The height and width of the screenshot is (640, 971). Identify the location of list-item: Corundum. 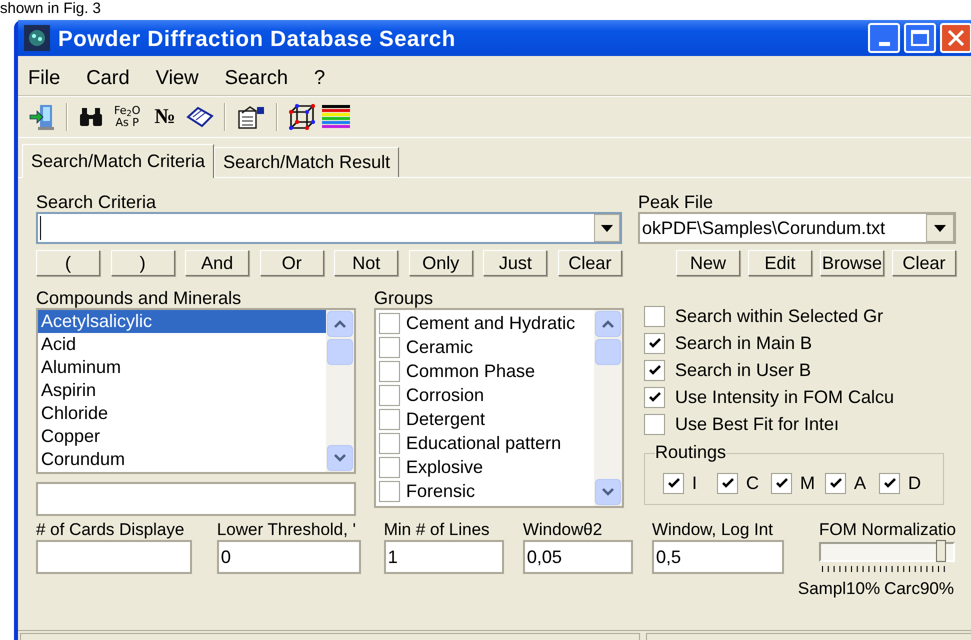
(182, 459).